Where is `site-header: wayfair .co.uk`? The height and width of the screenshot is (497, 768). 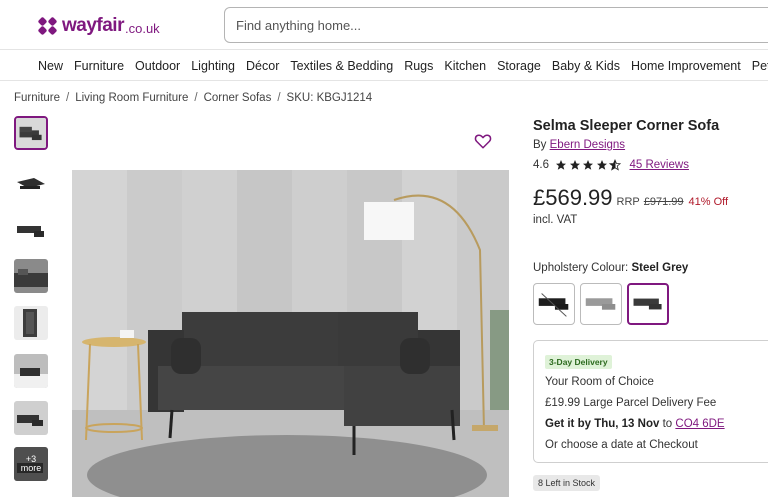 site-header: wayfair .co.uk is located at coordinates (384, 25).